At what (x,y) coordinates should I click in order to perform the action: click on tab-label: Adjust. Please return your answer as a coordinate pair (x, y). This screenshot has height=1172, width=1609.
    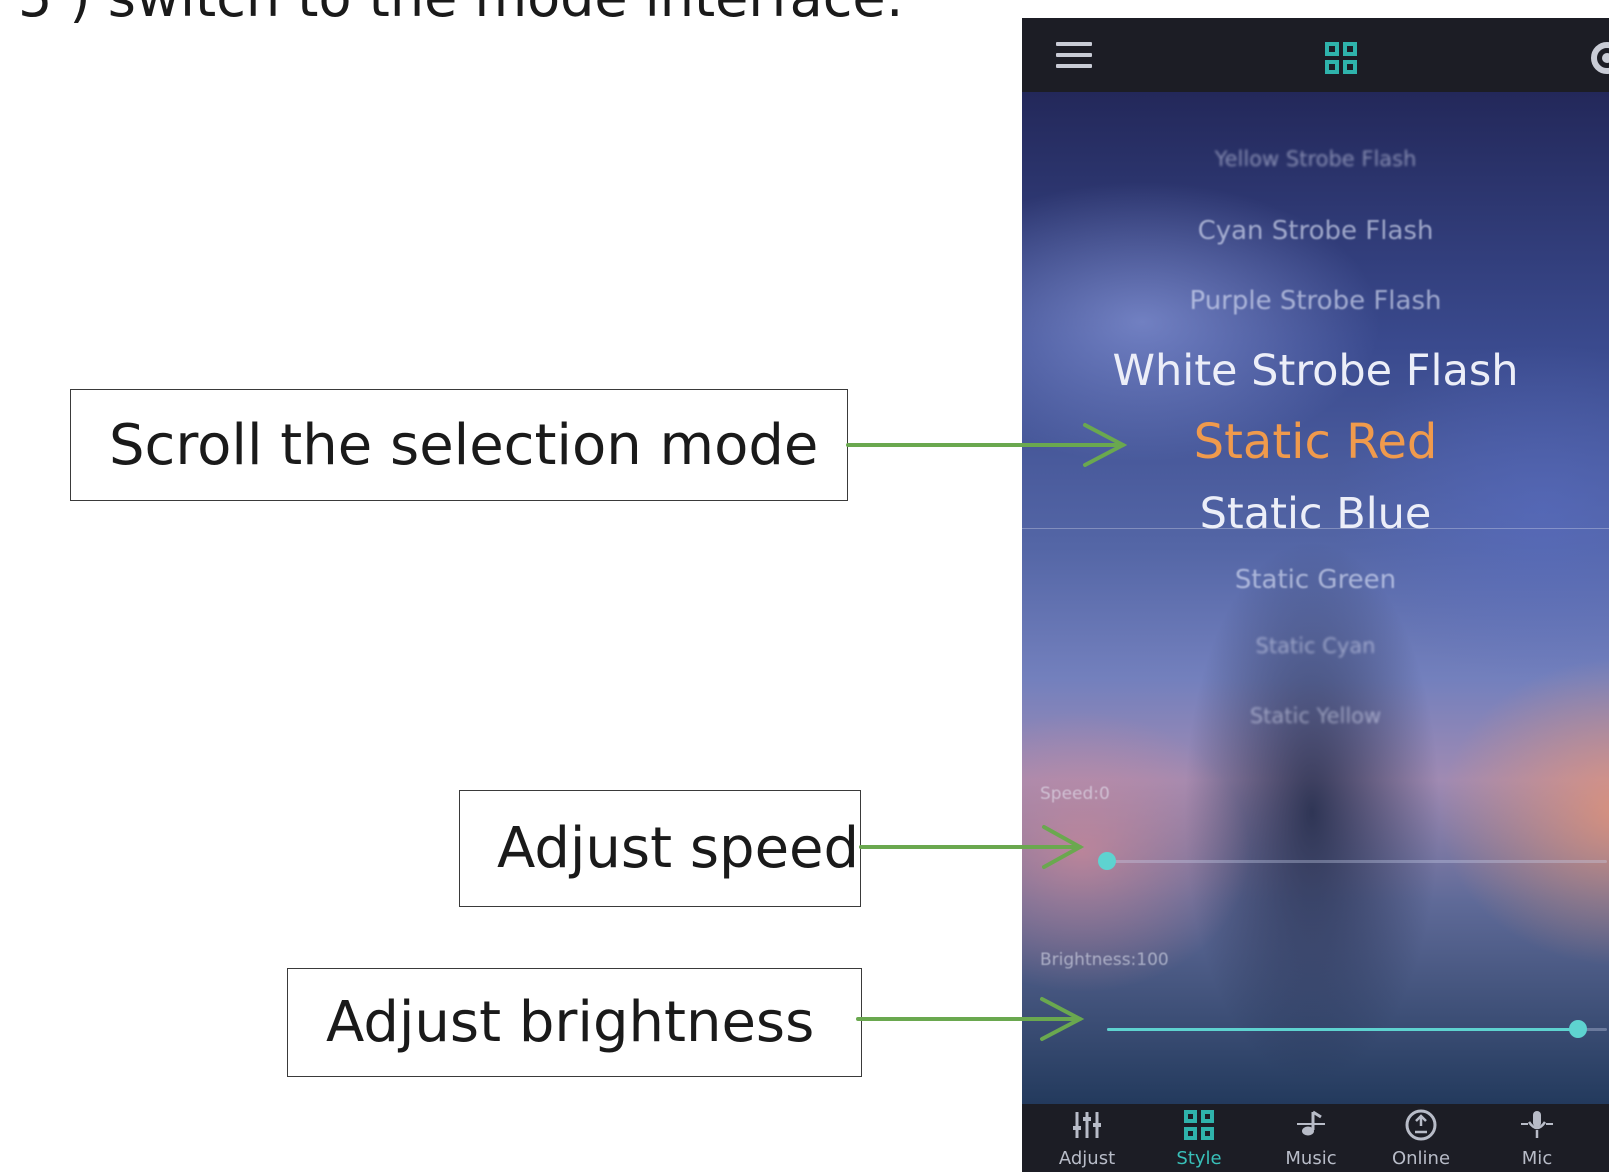
    Looking at the image, I should click on (1087, 1158).